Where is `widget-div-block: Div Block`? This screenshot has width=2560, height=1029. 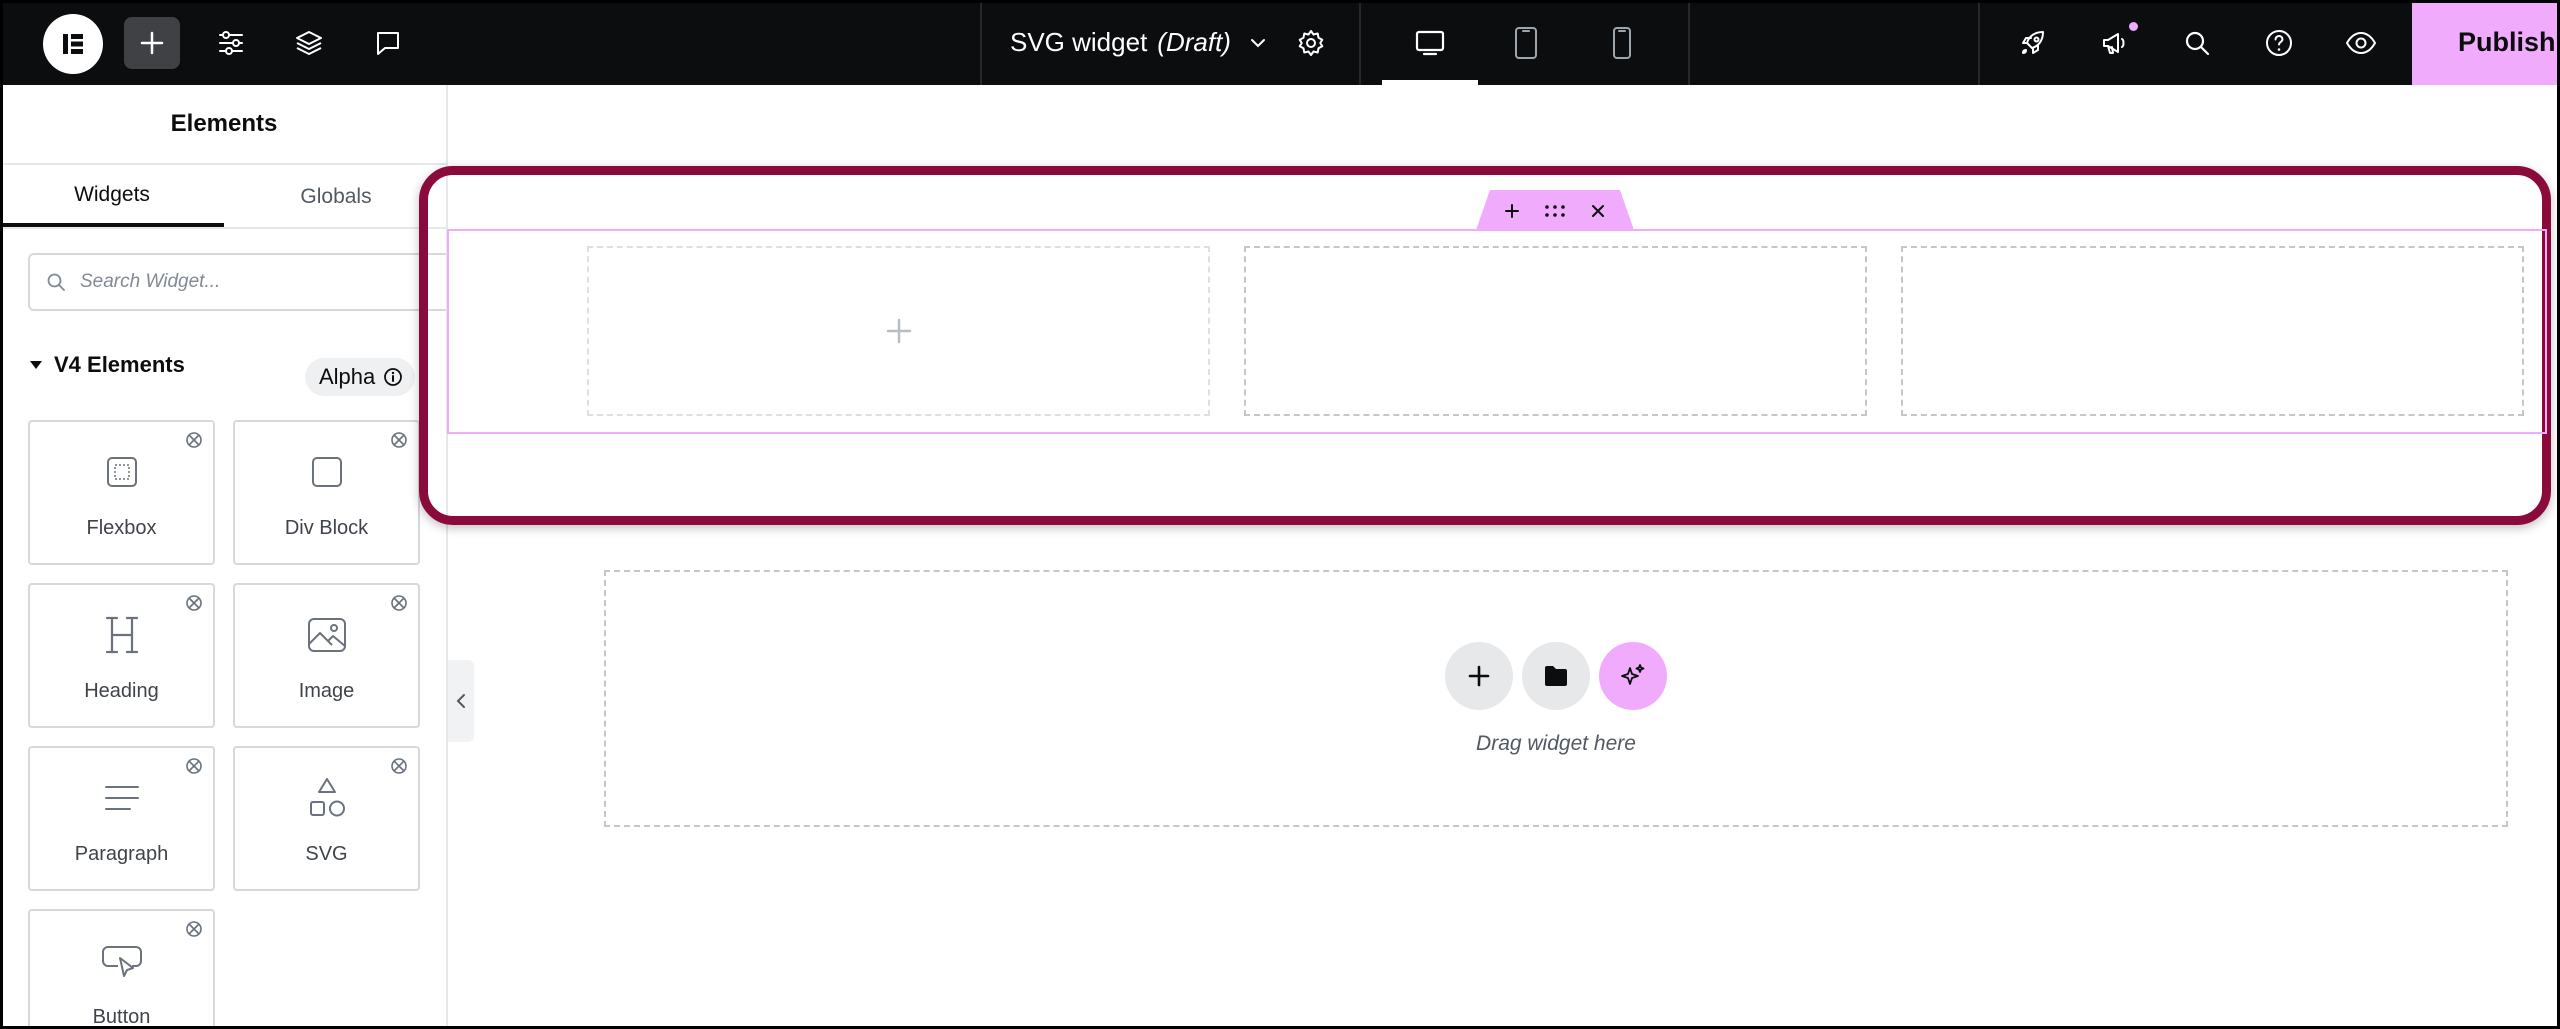 widget-div-block: Div Block is located at coordinates (326, 492).